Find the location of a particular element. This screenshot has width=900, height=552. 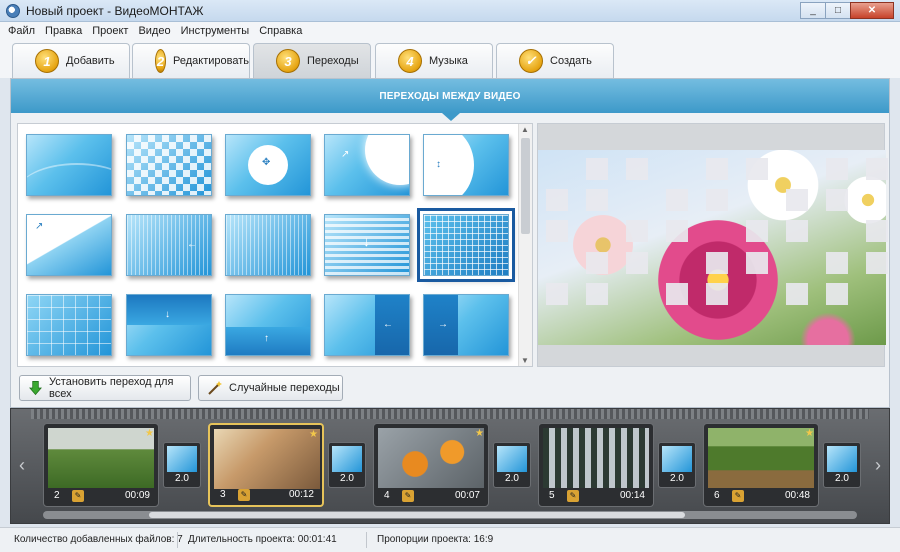

down-arrow-icon: ↓ is located at coordinates (366, 241).